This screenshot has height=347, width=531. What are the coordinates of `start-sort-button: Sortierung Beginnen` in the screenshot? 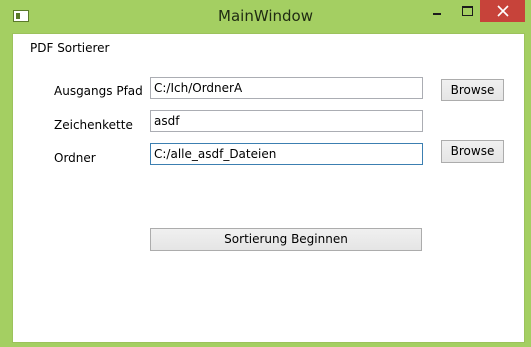 It's located at (286, 239).